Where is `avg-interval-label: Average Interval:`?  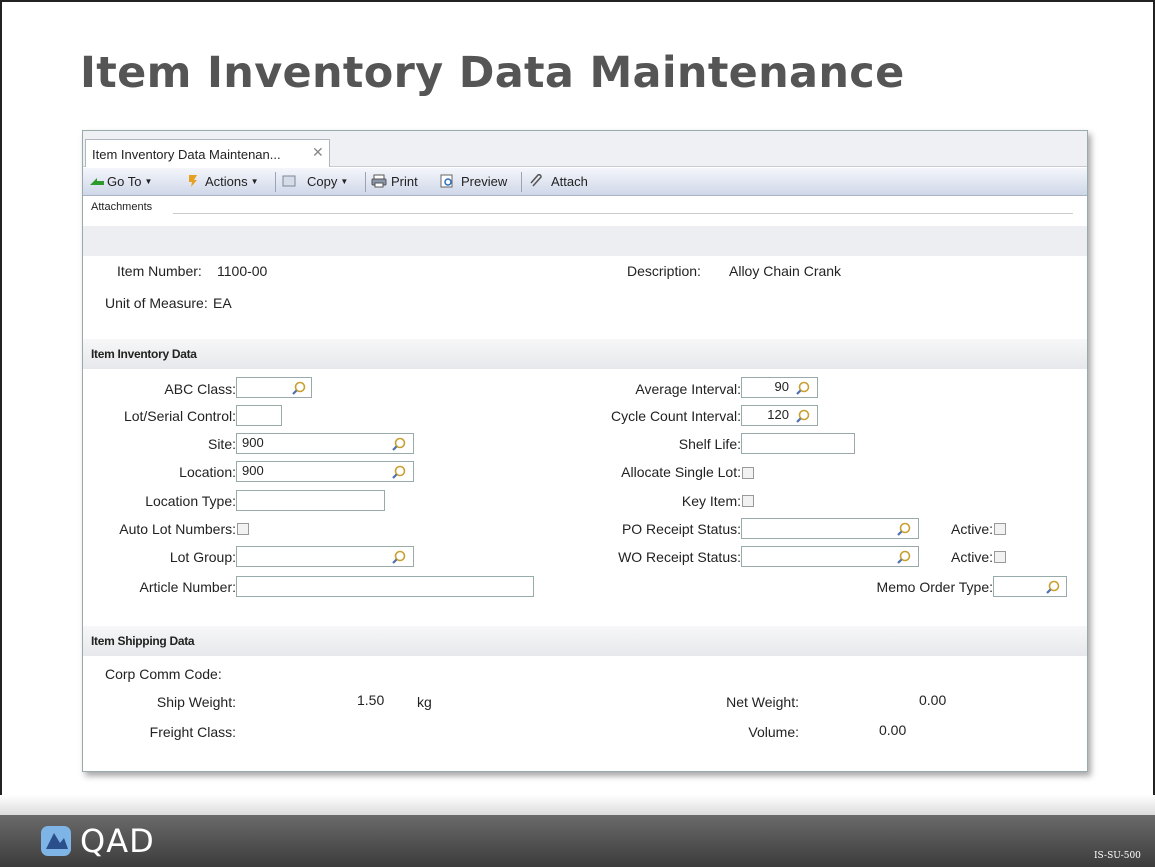
avg-interval-label: Average Interval: is located at coordinates (688, 389).